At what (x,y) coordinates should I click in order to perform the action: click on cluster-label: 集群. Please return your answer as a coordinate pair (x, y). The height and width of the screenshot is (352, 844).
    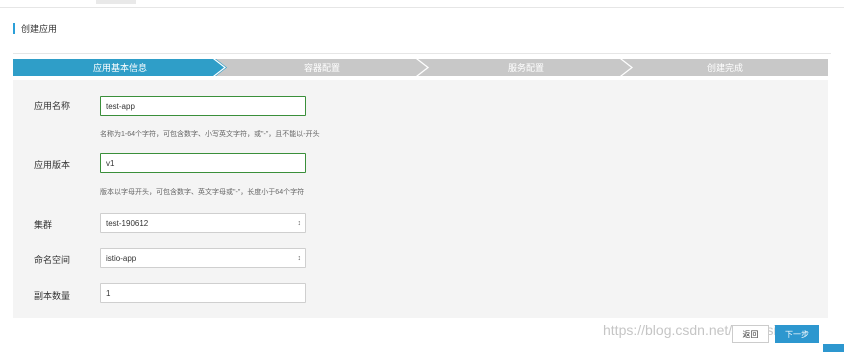
    Looking at the image, I should click on (43, 225).